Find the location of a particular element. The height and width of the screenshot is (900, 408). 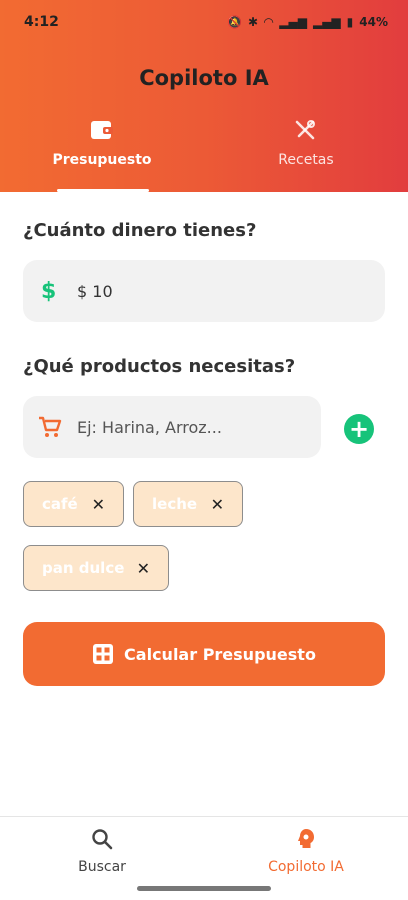

plus-icon: + is located at coordinates (359, 429).